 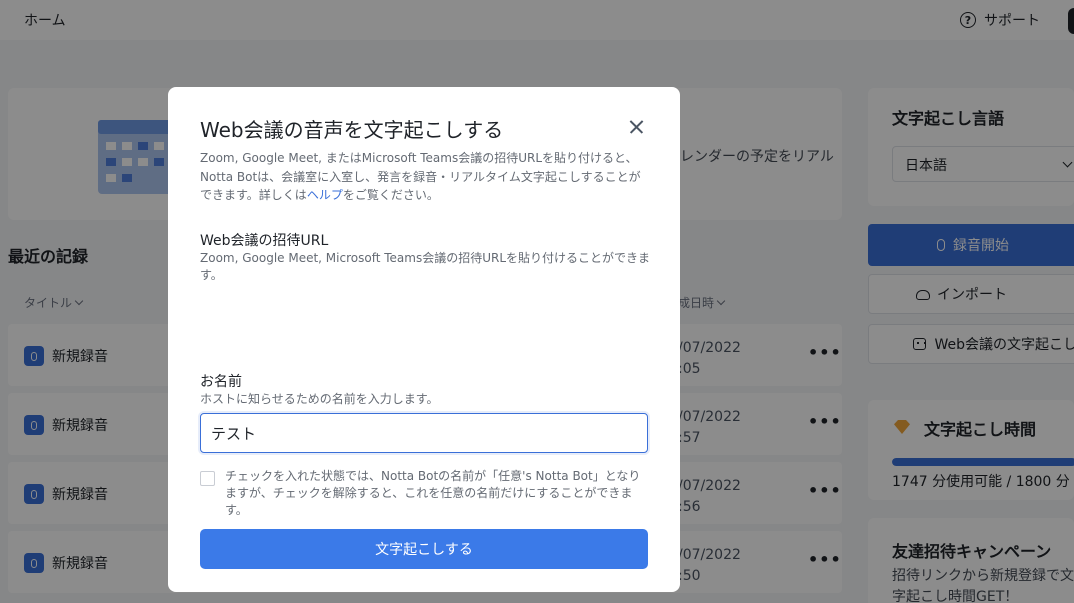 I want to click on name-input, so click(x=424, y=433).